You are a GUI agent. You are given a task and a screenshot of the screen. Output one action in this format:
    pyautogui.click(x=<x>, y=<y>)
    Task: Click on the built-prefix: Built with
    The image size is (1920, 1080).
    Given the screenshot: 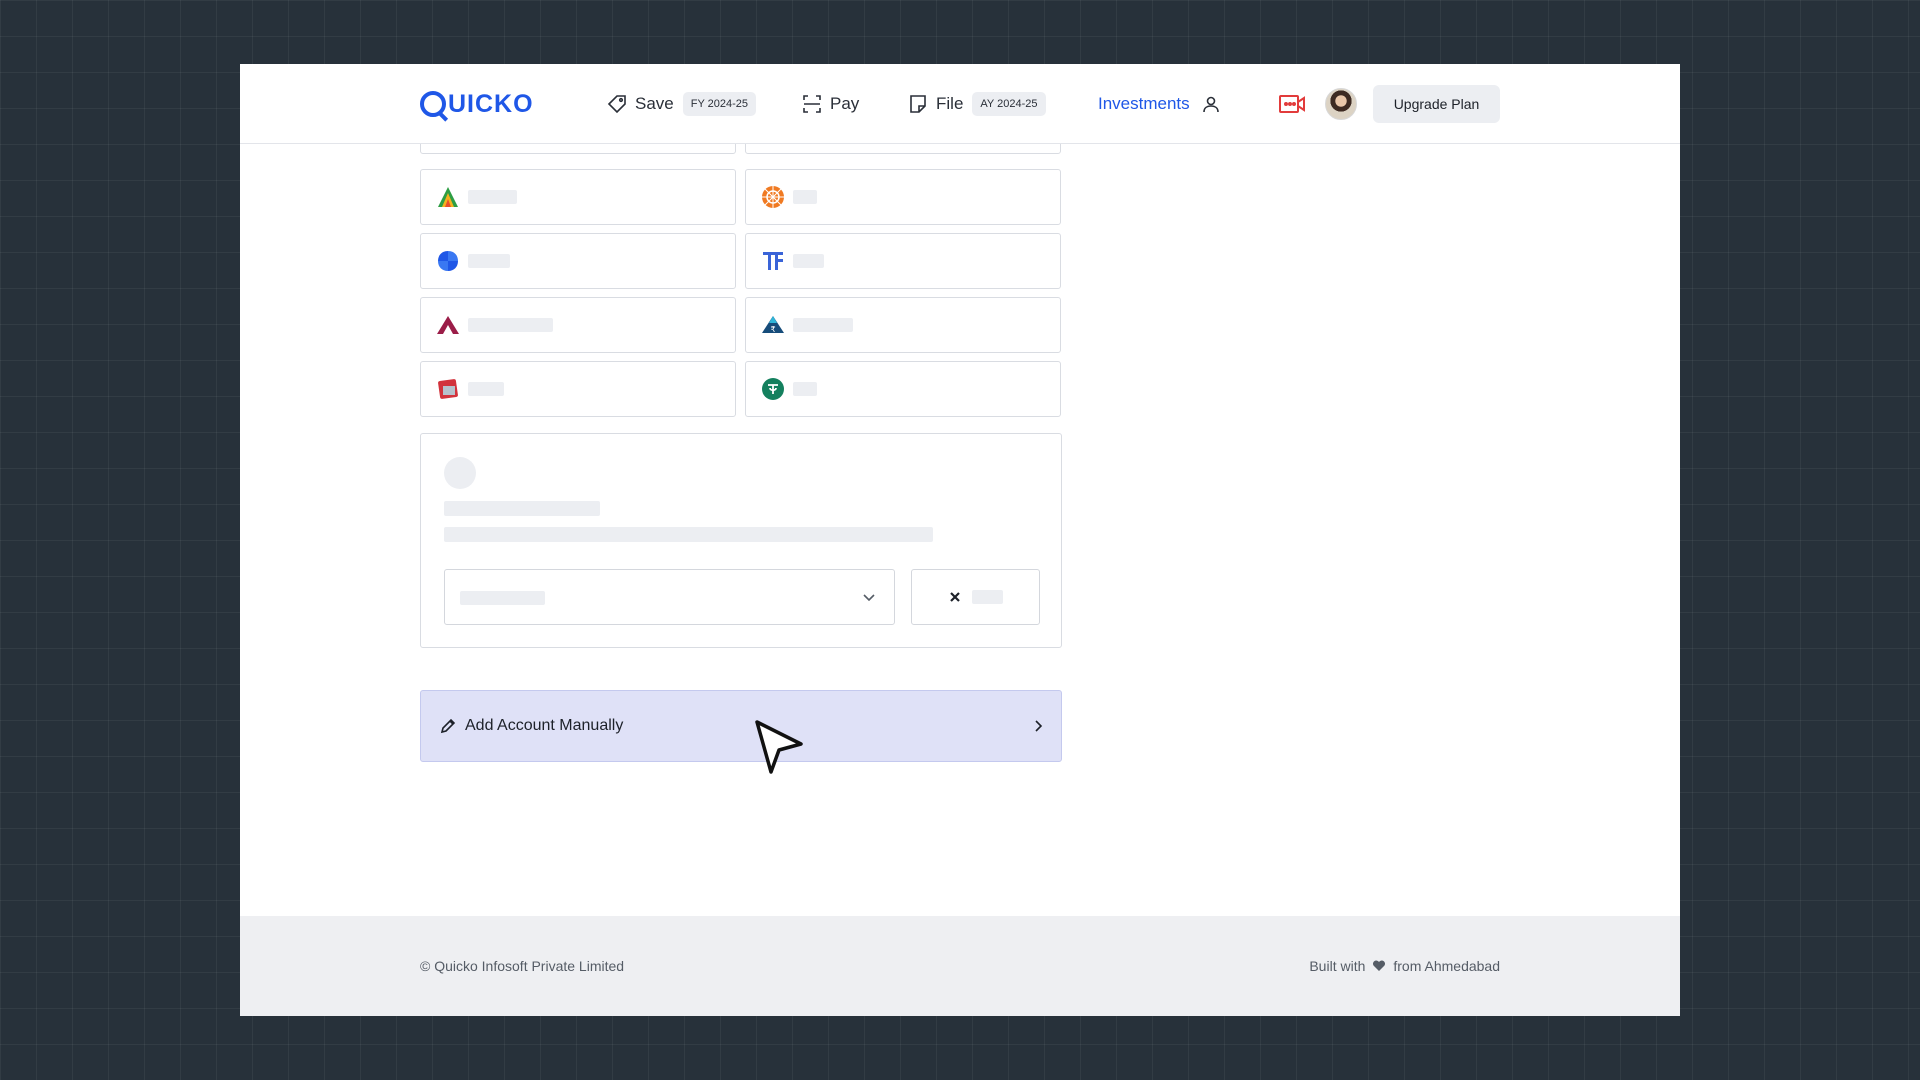 What is the action you would take?
    pyautogui.click(x=1337, y=966)
    